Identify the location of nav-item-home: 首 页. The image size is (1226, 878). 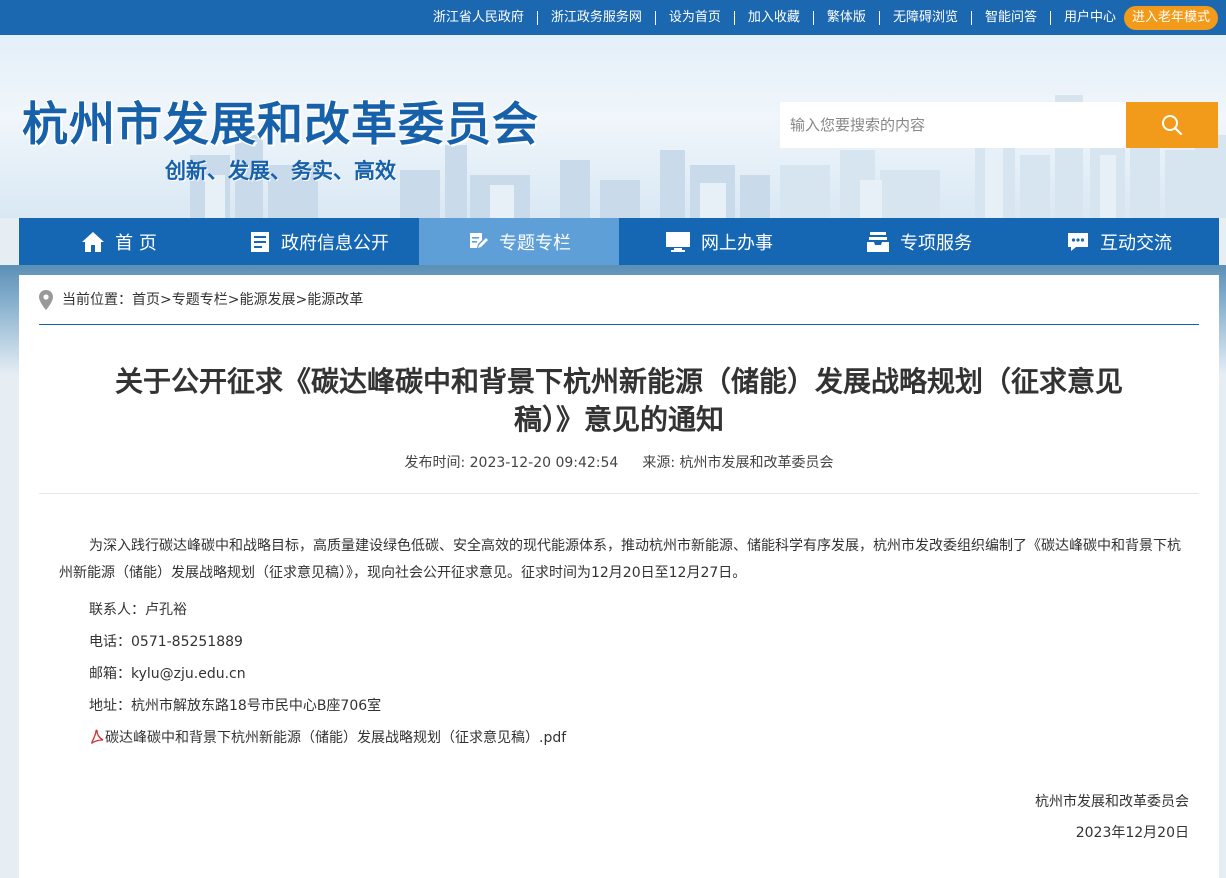
(119, 241).